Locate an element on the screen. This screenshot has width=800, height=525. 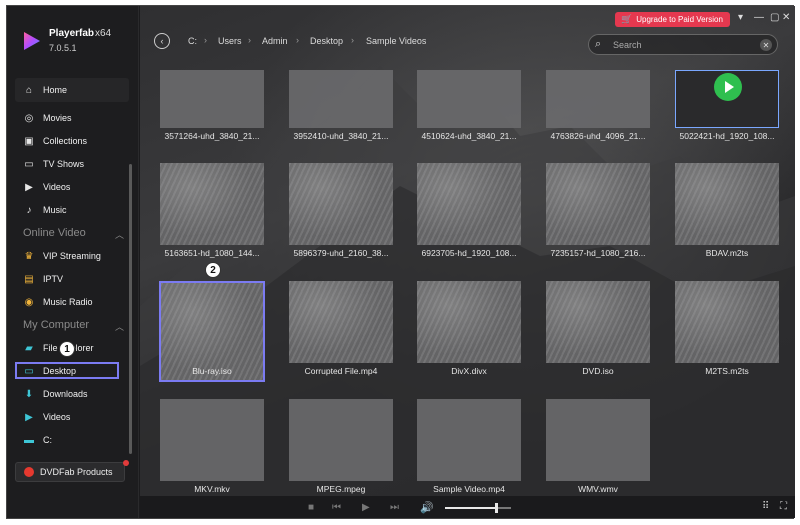
sidebar-item-videos: ▶ Videos is located at coordinates (72, 187).